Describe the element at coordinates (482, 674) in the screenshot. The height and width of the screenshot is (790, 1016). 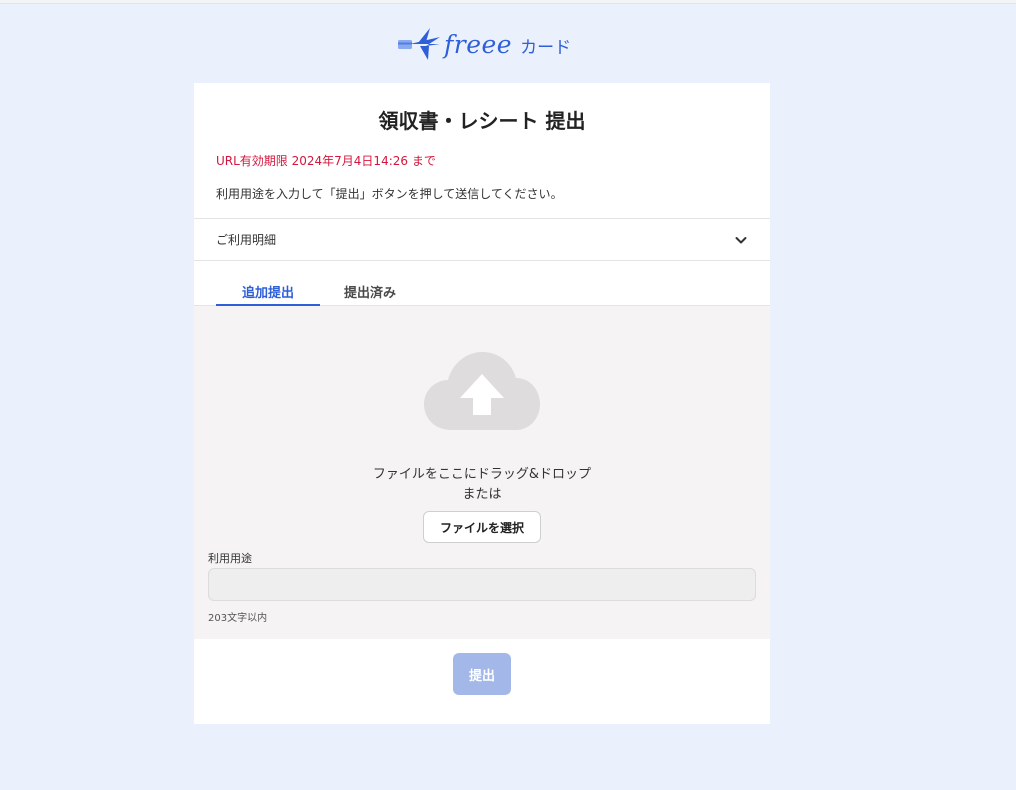
I see `submit-button: 提出` at that location.